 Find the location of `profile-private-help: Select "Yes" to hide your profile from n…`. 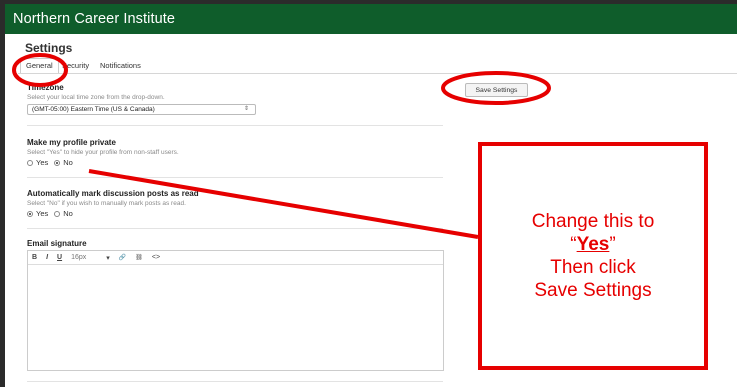

profile-private-help: Select "Yes" to hide your profile from n… is located at coordinates (103, 152).